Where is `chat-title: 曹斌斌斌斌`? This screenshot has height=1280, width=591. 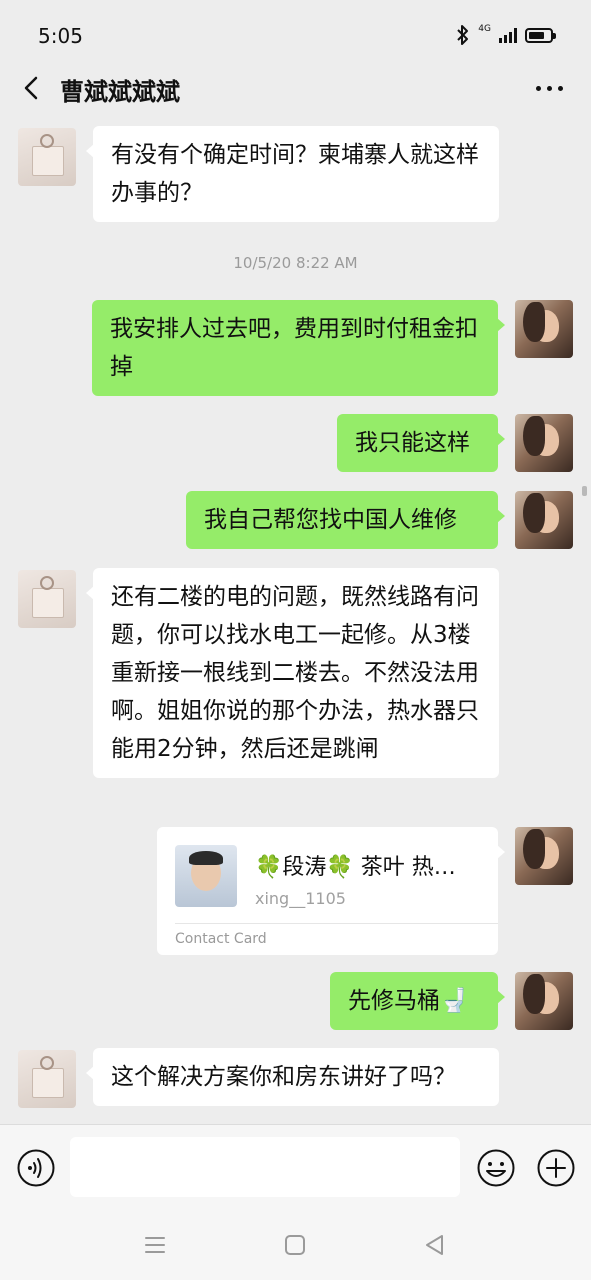 chat-title: 曹斌斌斌斌 is located at coordinates (120, 92).